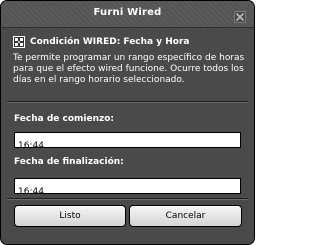  What do you see at coordinates (127, 192) in the screenshot?
I see `end-time-input` at bounding box center [127, 192].